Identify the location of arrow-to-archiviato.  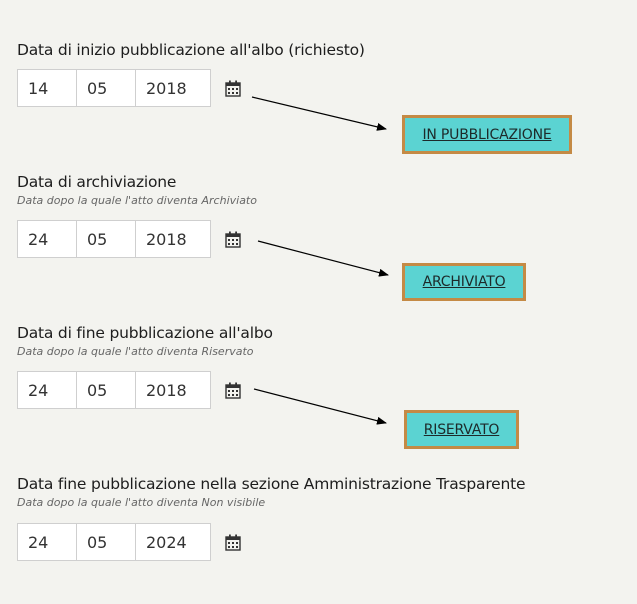
(323, 258).